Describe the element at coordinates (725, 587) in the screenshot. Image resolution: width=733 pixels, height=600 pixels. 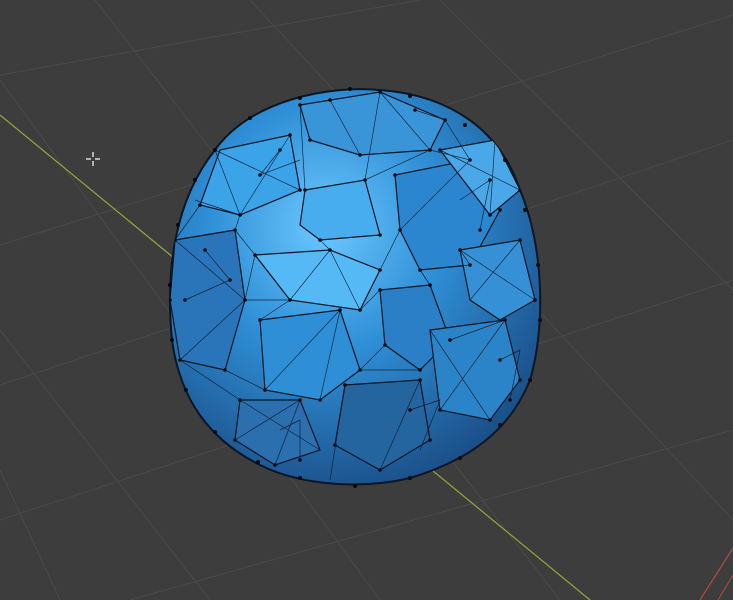
I see `z-axis-line` at that location.